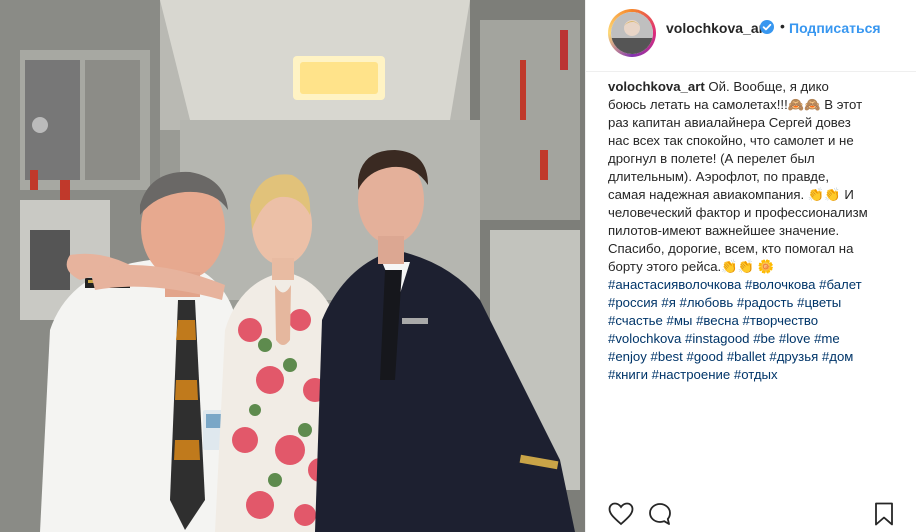 The height and width of the screenshot is (532, 916). Describe the element at coordinates (717, 320) in the screenshot. I see `hashtag-link: #весна` at that location.